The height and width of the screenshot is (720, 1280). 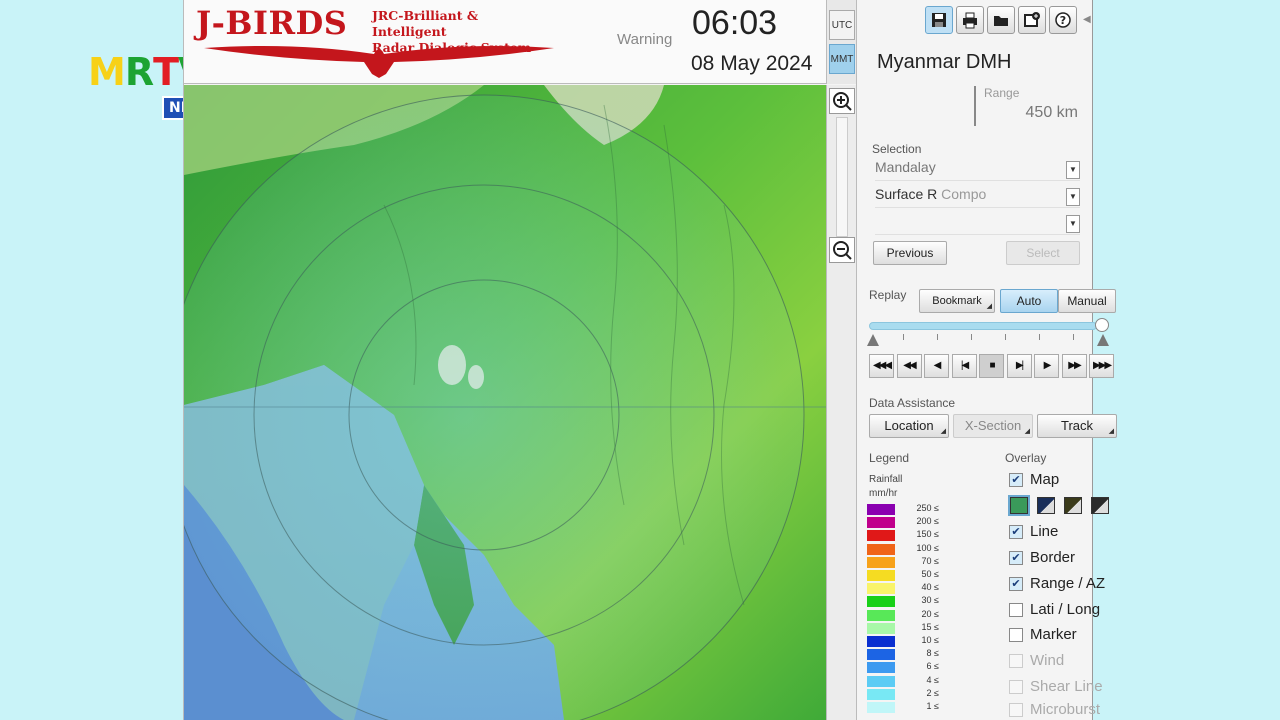 What do you see at coordinates (1043, 253) in the screenshot?
I see `select-button: Select` at bounding box center [1043, 253].